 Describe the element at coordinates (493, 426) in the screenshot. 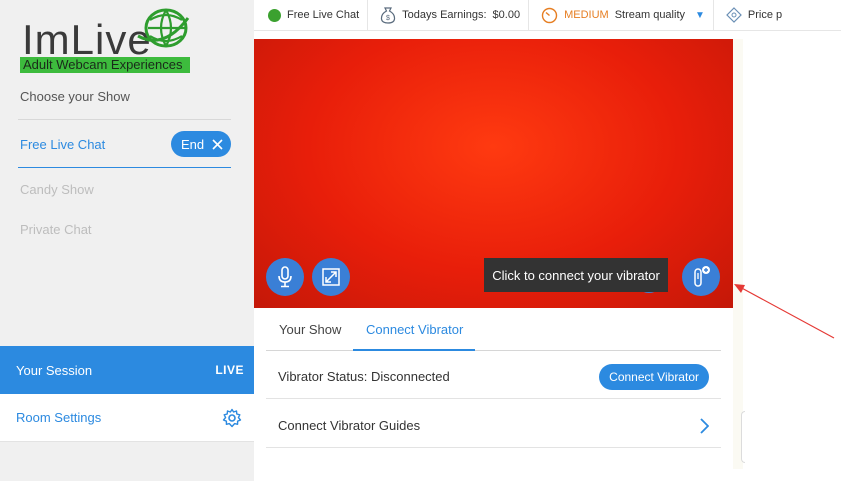

I see `vibrator-guides-row: Connect Vibrator Guides` at that location.